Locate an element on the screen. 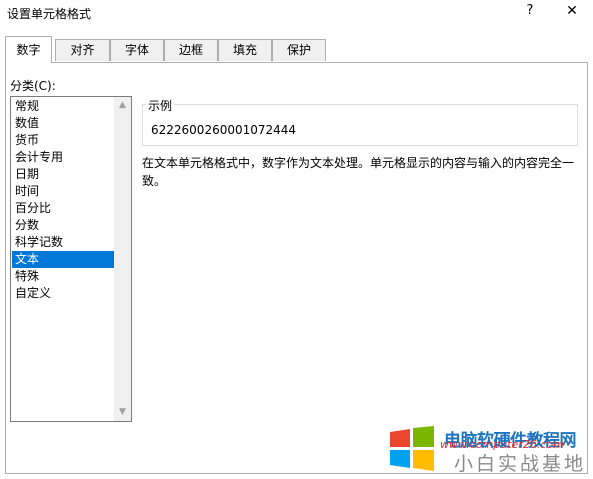 This screenshot has height=479, width=593. scroll-down-icon: ▼ is located at coordinates (122, 412).